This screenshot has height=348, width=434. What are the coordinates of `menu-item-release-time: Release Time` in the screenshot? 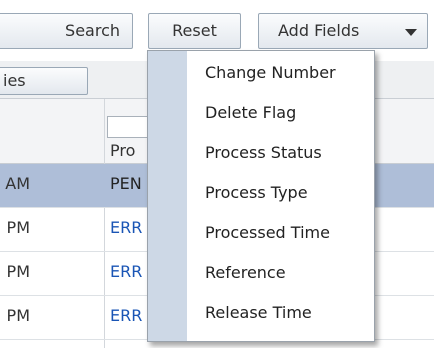 It's located at (258, 312).